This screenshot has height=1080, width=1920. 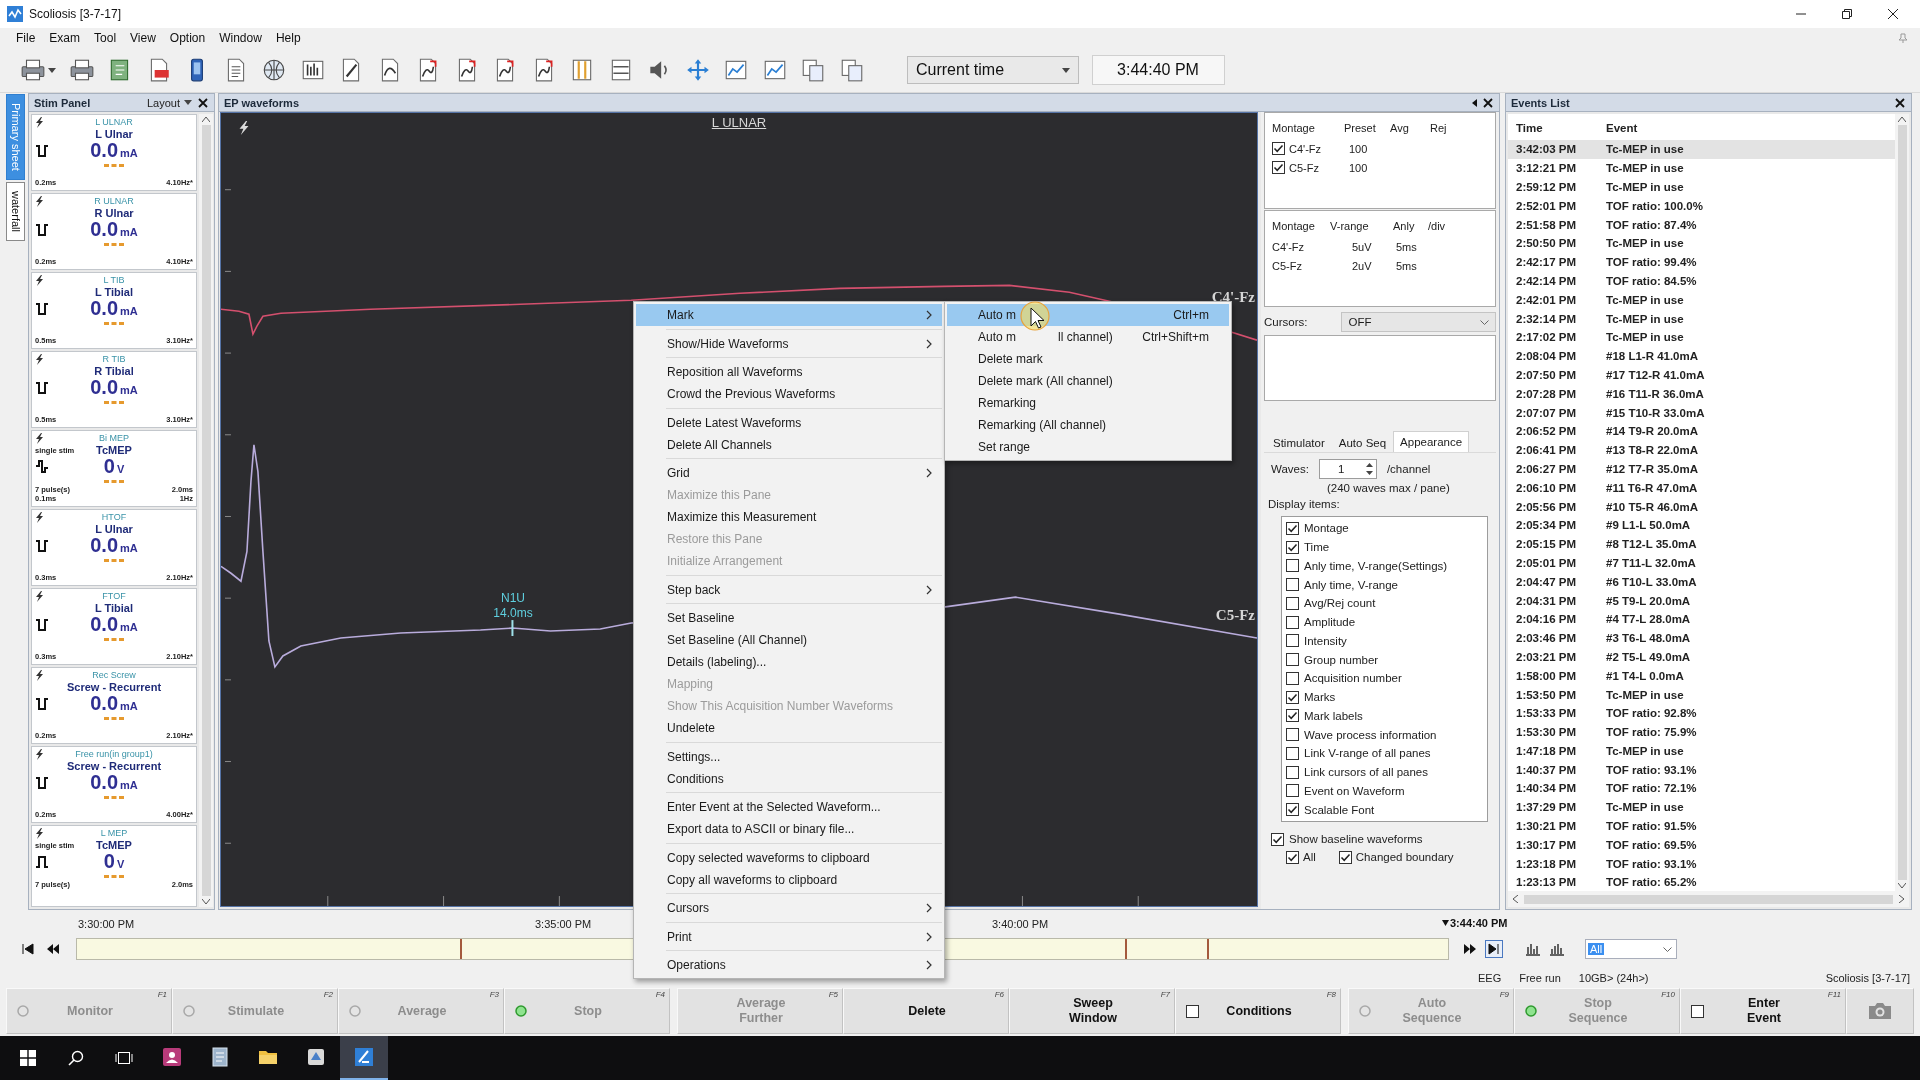 What do you see at coordinates (1289, 246) in the screenshot?
I see `table-cell-text: C4'-Fz` at bounding box center [1289, 246].